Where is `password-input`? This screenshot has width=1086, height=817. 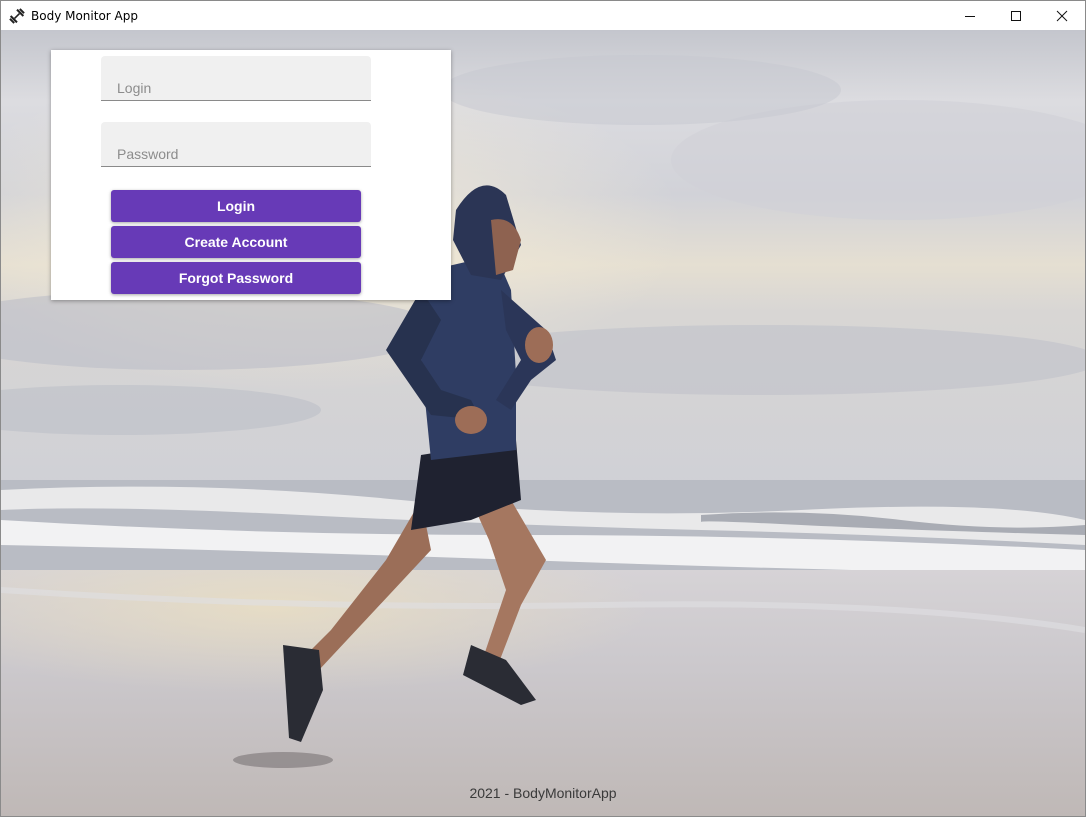 password-input is located at coordinates (236, 144).